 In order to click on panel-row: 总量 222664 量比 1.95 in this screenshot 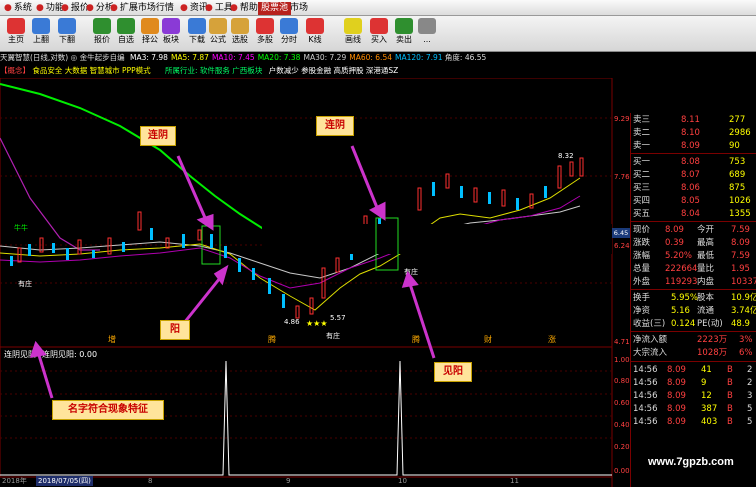, I will do `click(693, 269)`.